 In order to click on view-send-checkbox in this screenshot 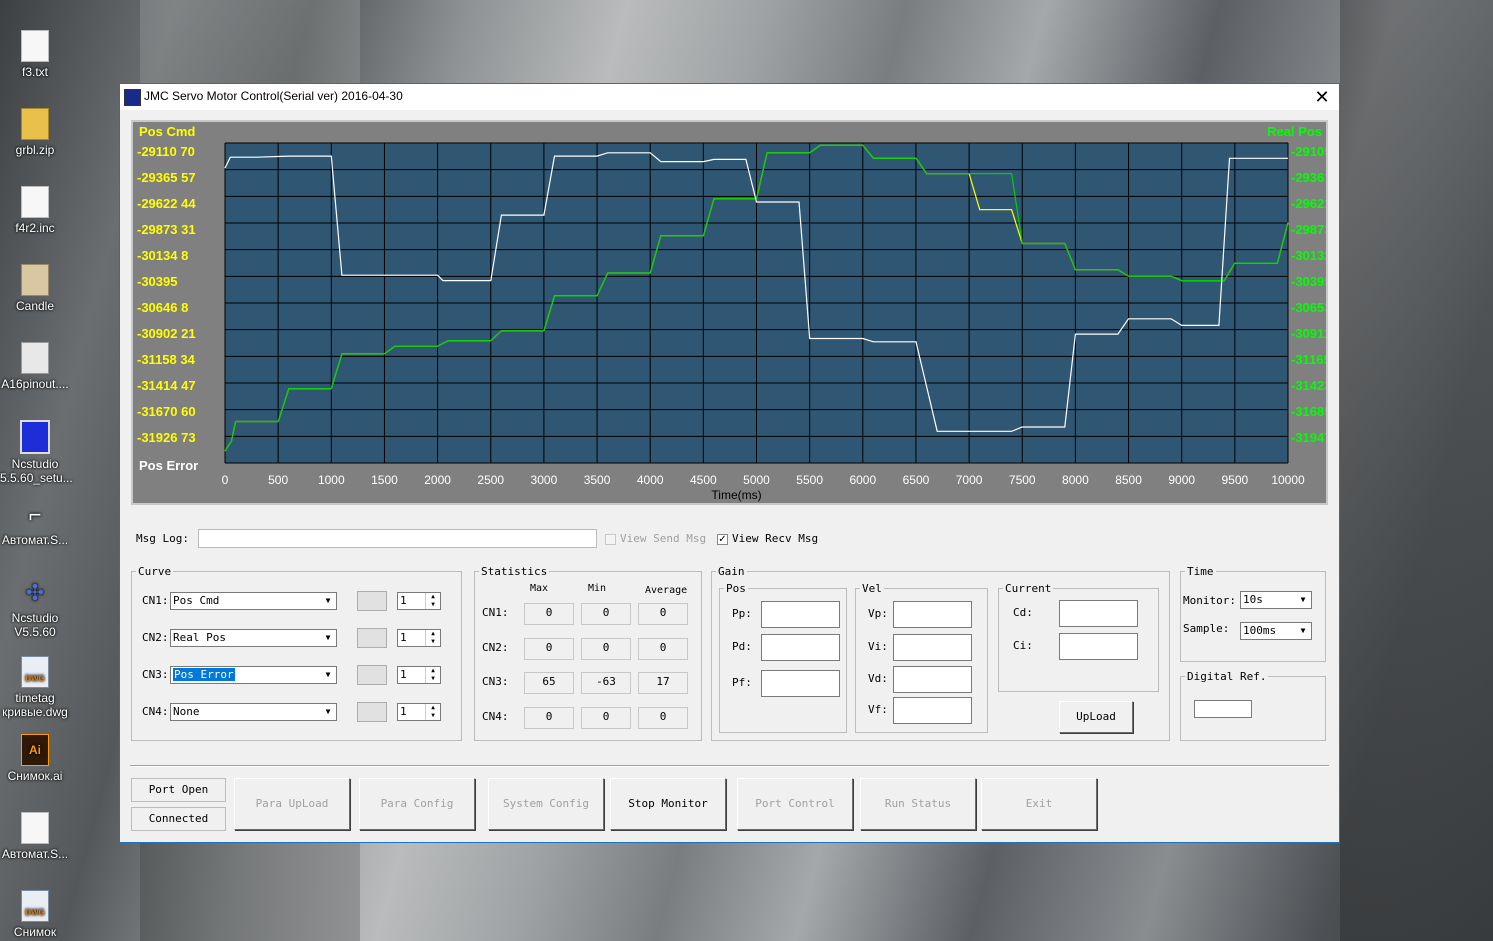, I will do `click(610, 539)`.